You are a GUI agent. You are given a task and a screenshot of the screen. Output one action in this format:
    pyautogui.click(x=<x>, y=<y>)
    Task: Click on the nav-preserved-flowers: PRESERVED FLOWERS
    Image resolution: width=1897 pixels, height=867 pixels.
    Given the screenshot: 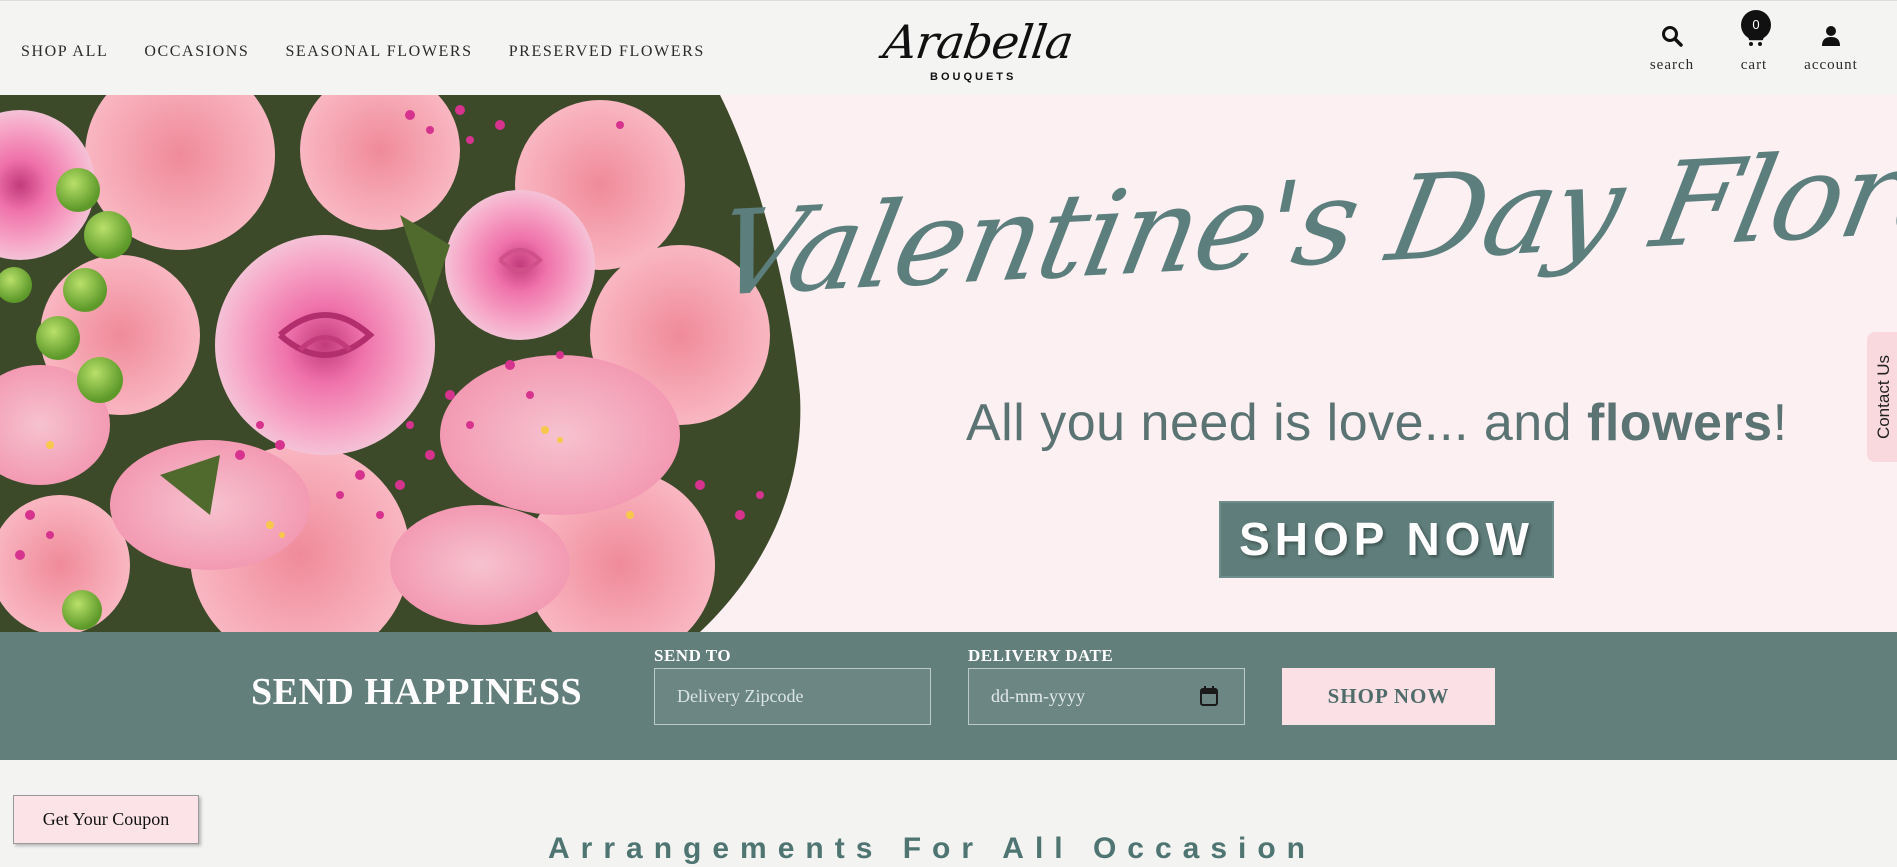 What is the action you would take?
    pyautogui.click(x=607, y=52)
    